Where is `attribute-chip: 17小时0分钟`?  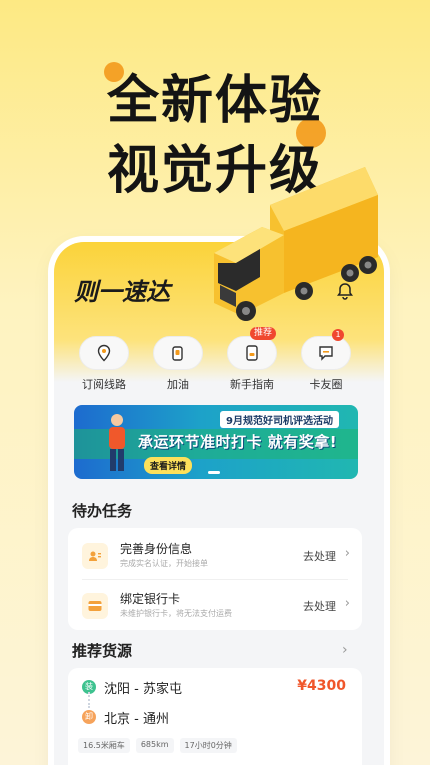
attribute-chip: 17小时0分钟 is located at coordinates (208, 745).